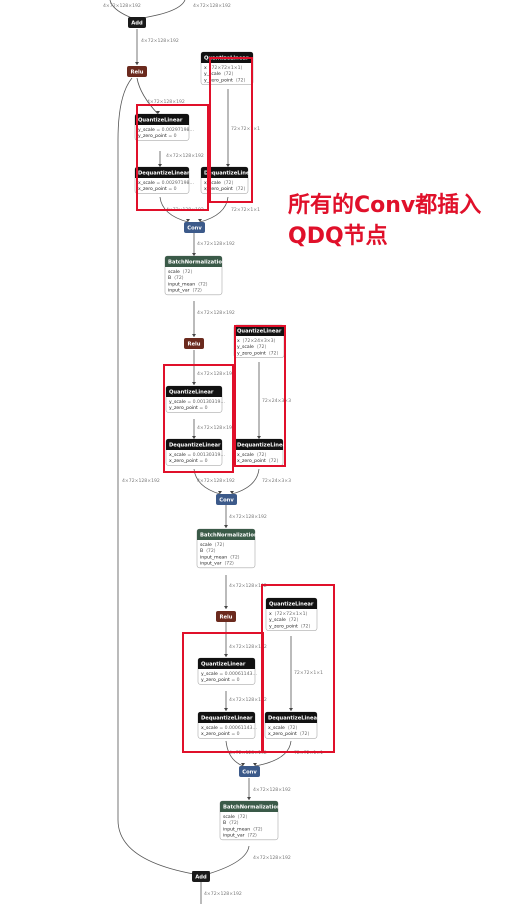 This screenshot has height=904, width=518. What do you see at coordinates (194, 254) in the screenshot?
I see `arrow-conv1-bn1` at bounding box center [194, 254].